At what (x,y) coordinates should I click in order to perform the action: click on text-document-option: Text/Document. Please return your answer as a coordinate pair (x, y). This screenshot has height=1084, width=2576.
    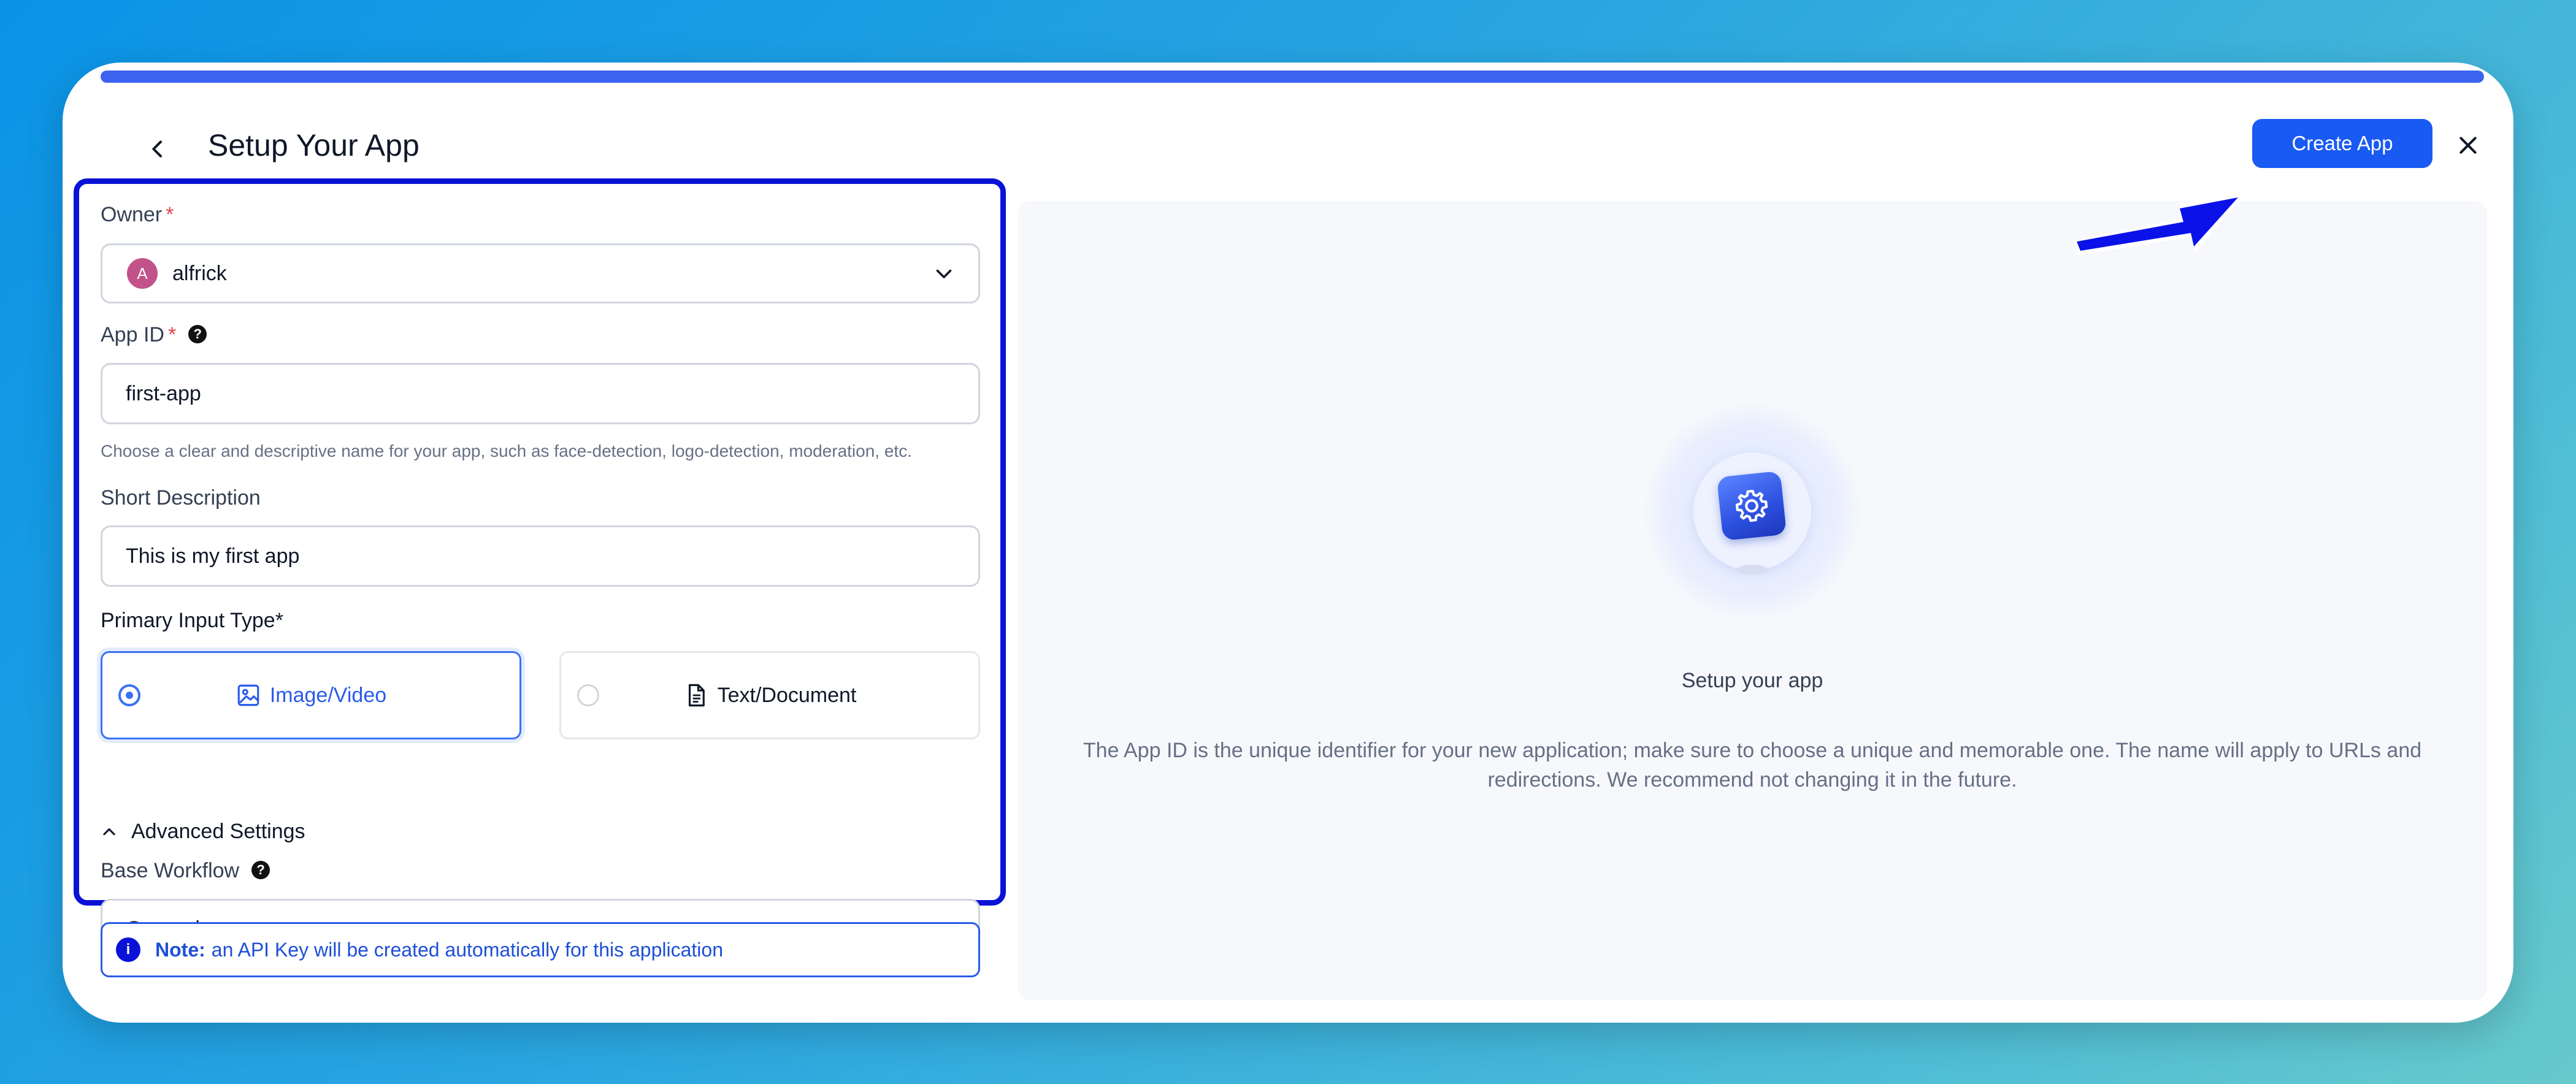
    Looking at the image, I should click on (770, 695).